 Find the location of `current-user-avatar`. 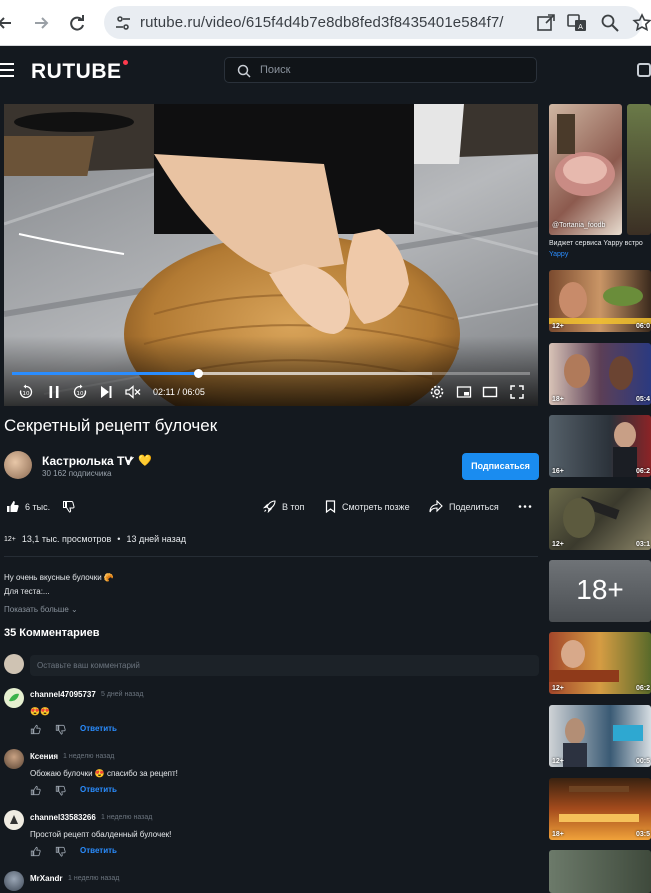

current-user-avatar is located at coordinates (14, 664).